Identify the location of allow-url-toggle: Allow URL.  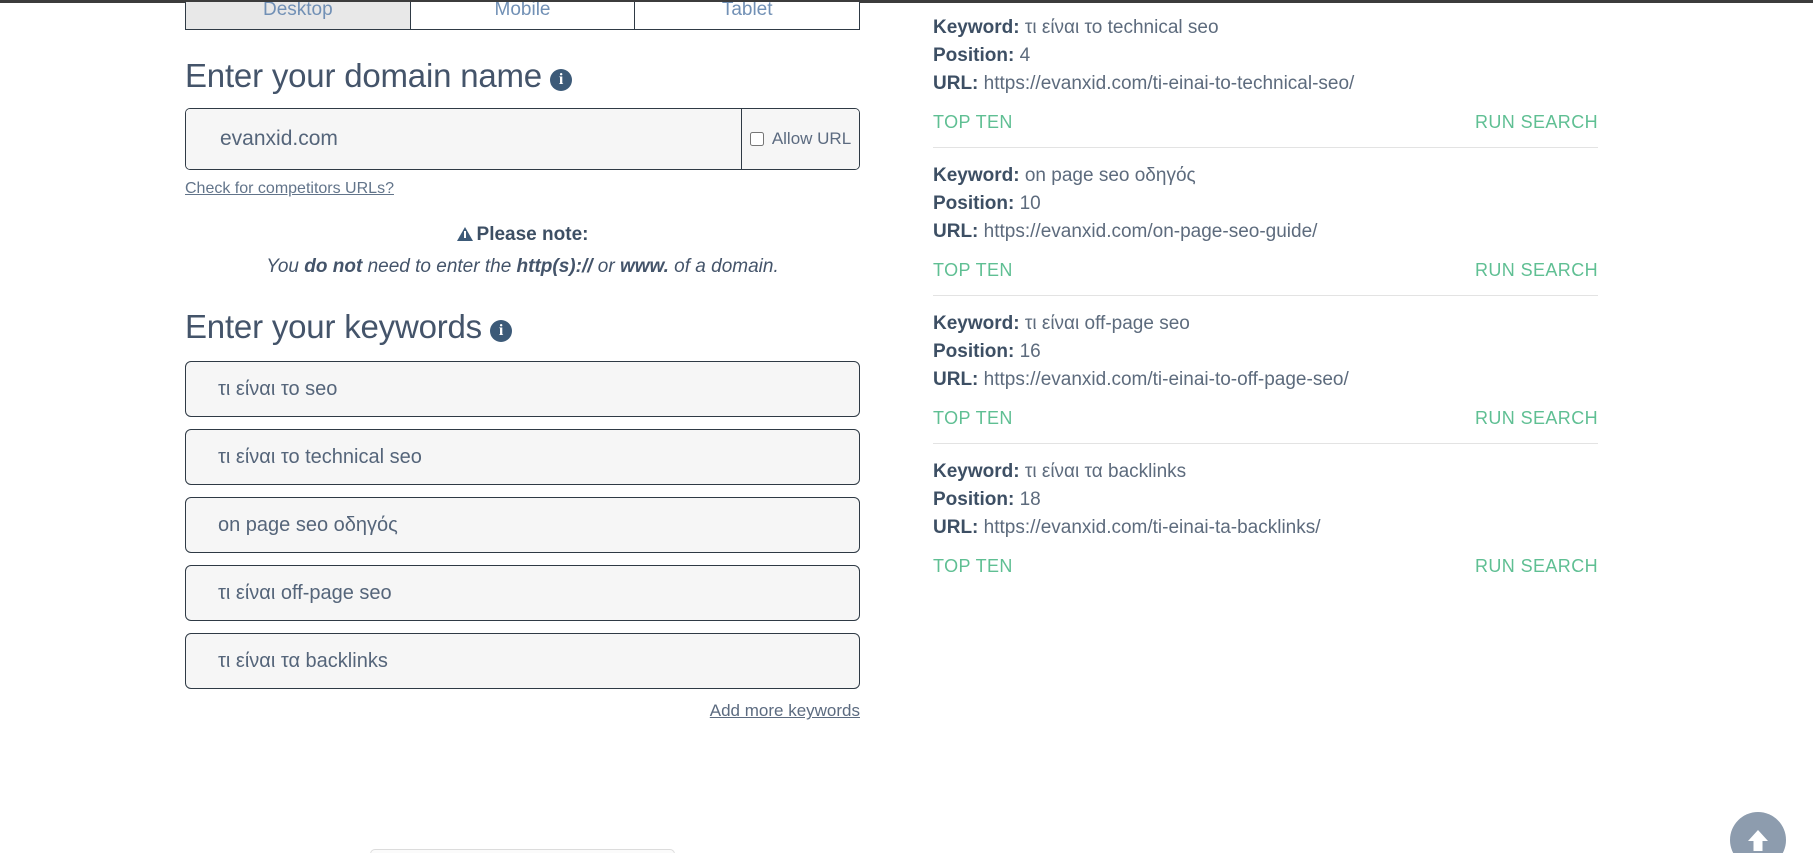
(800, 139).